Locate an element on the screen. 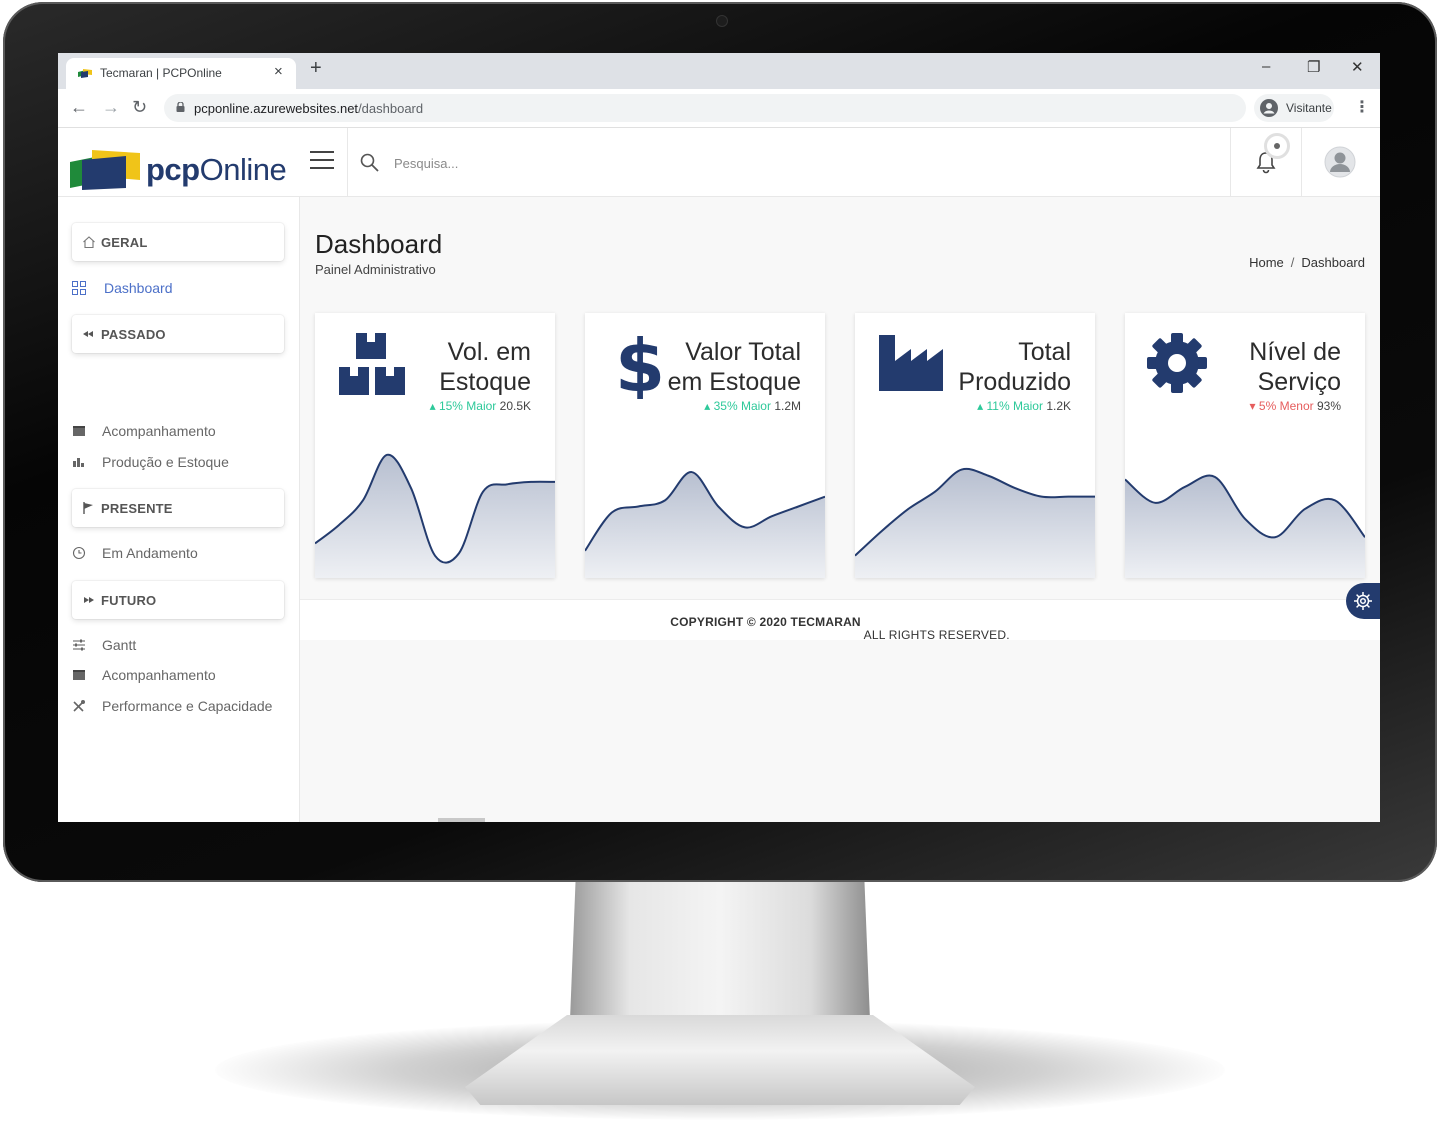  kpi-trend: 11% Maior is located at coordinates (1014, 406).